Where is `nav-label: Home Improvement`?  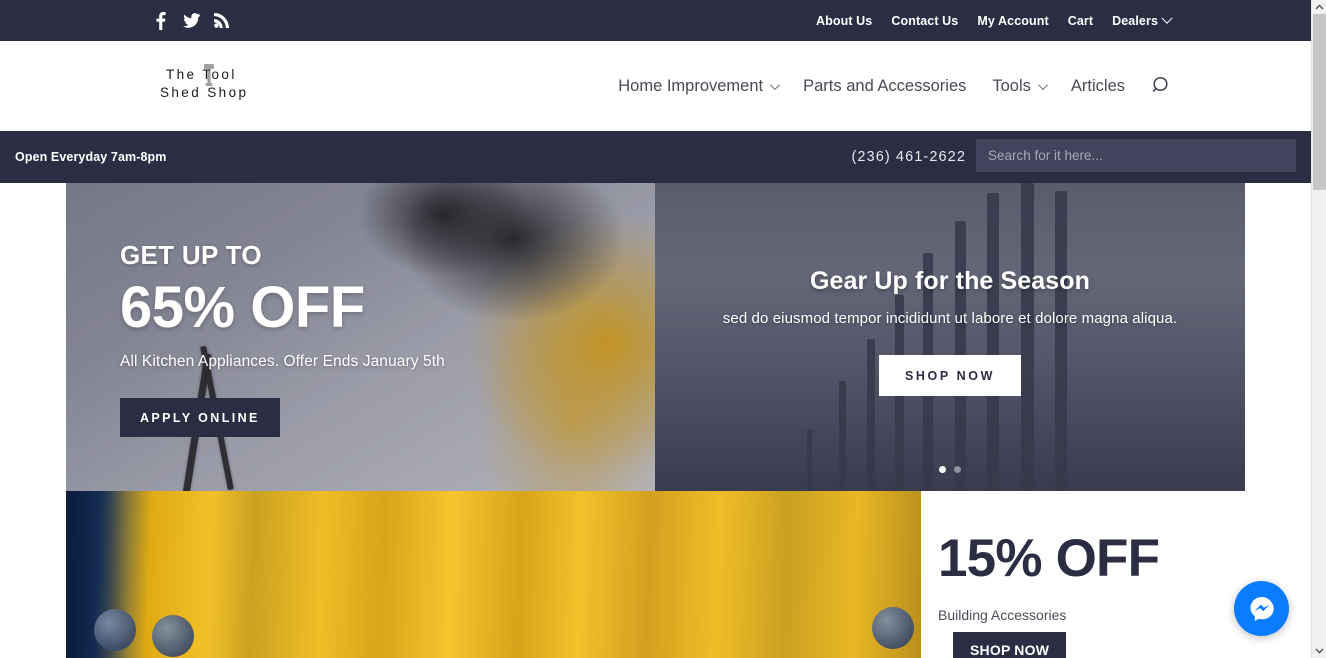
nav-label: Home Improvement is located at coordinates (691, 85).